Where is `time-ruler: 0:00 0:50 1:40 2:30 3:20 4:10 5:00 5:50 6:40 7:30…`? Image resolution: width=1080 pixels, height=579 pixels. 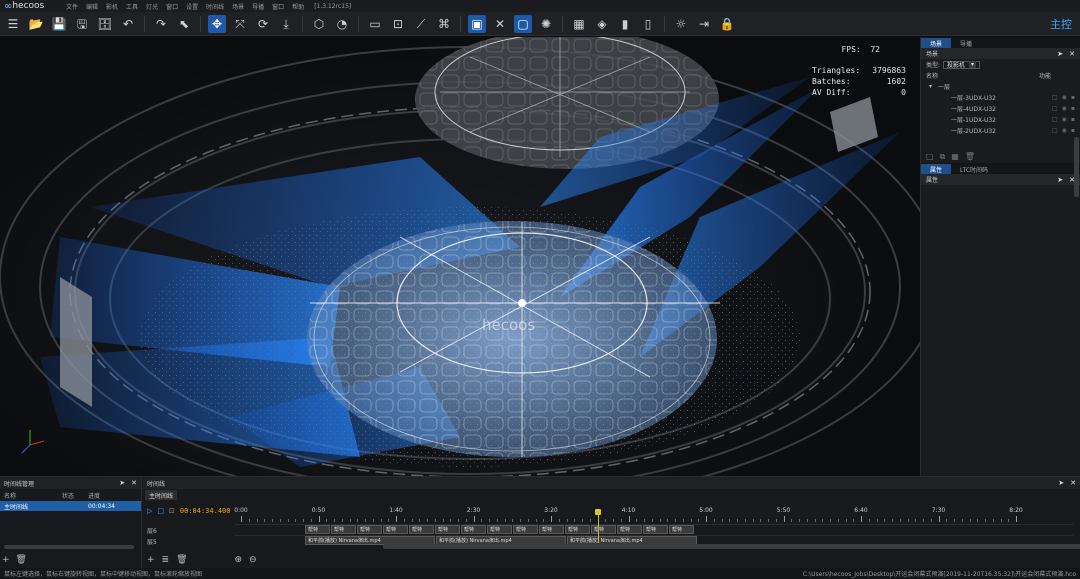 time-ruler: 0:00 0:50 1:40 2:30 3:20 4:10 5:00 5:50 6:40 7:30… is located at coordinates (653, 515).